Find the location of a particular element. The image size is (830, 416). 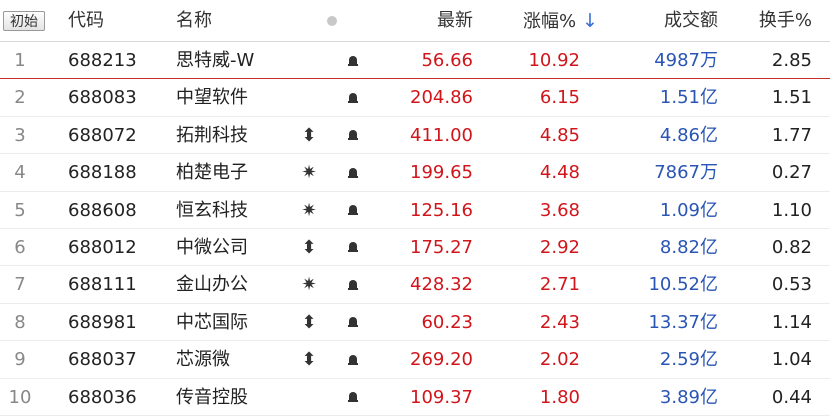

volume-value: 8.82亿 is located at coordinates (688, 247).